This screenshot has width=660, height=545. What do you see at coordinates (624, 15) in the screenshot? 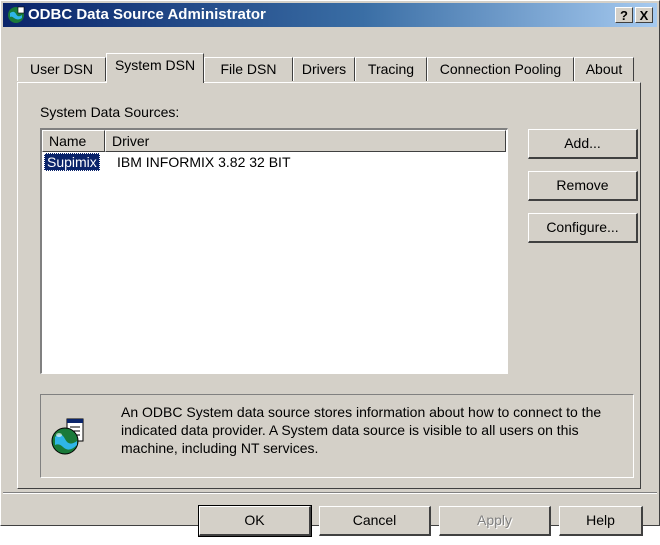
I see `context-help-button: ?` at bounding box center [624, 15].